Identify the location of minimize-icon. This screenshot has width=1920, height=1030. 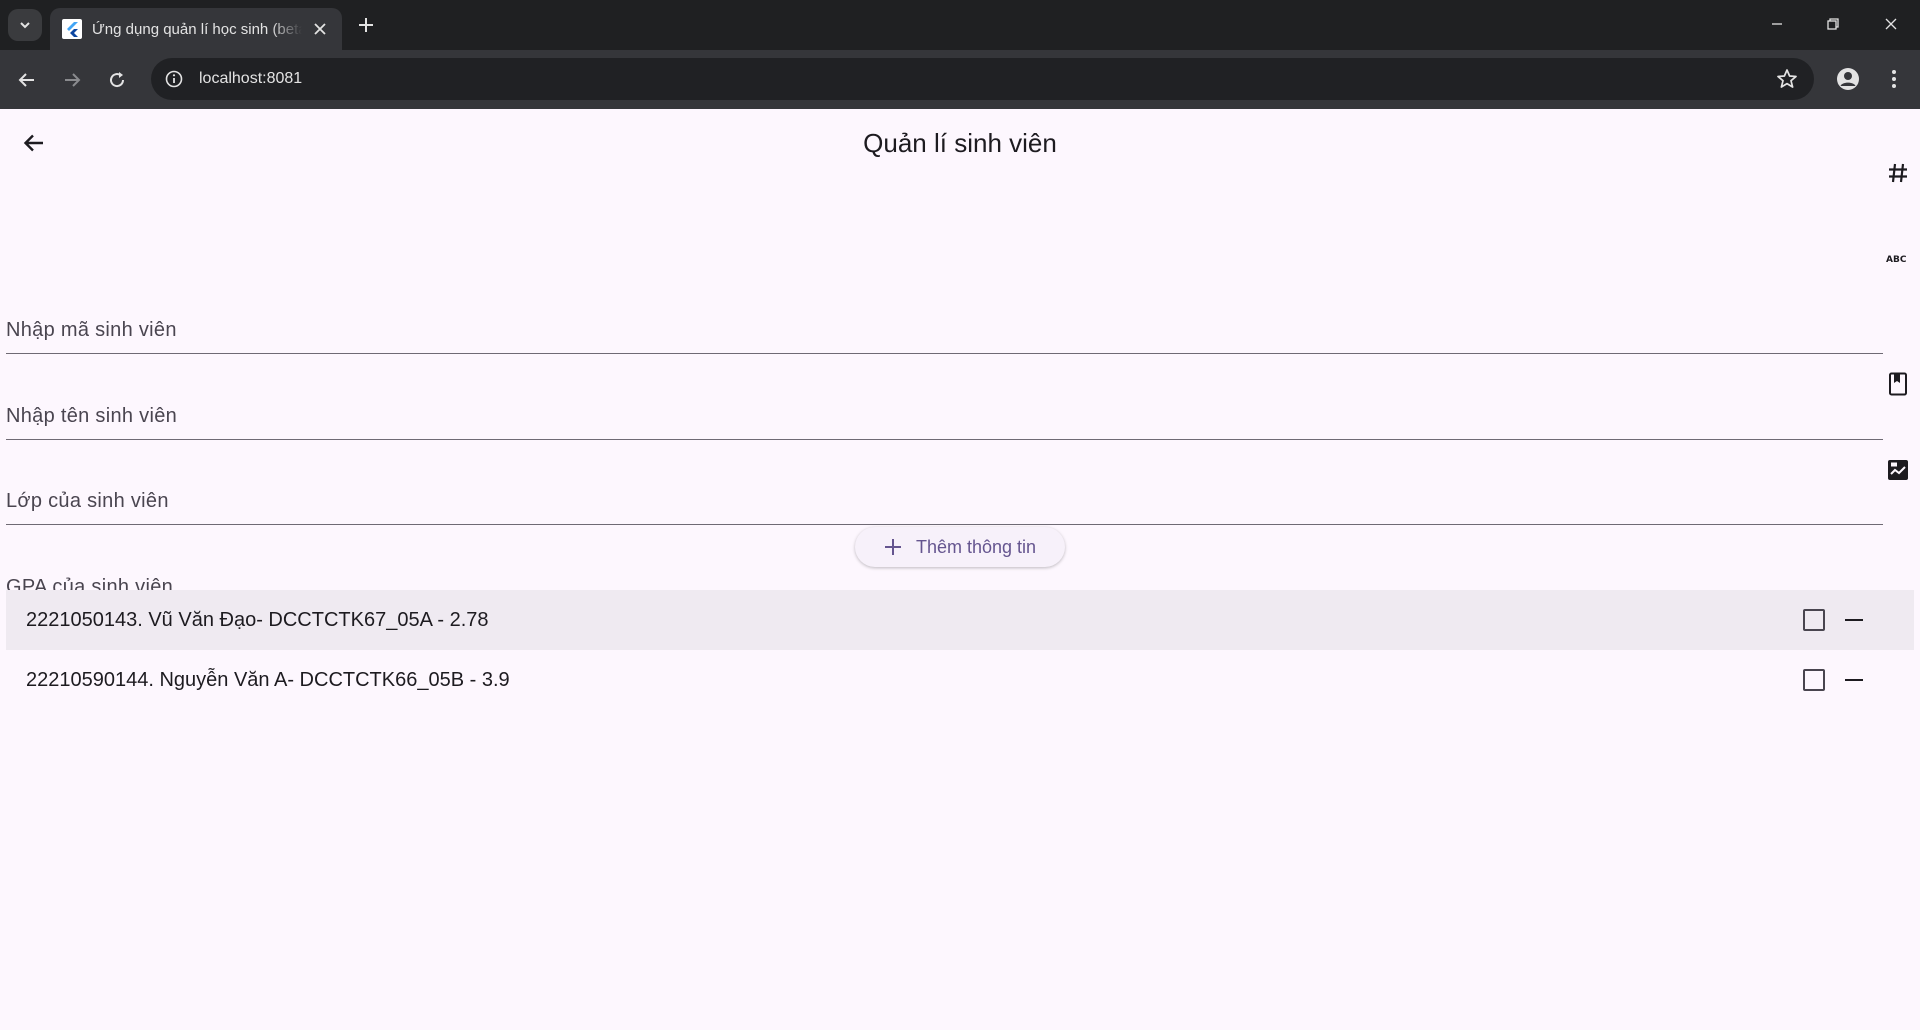
(1777, 24).